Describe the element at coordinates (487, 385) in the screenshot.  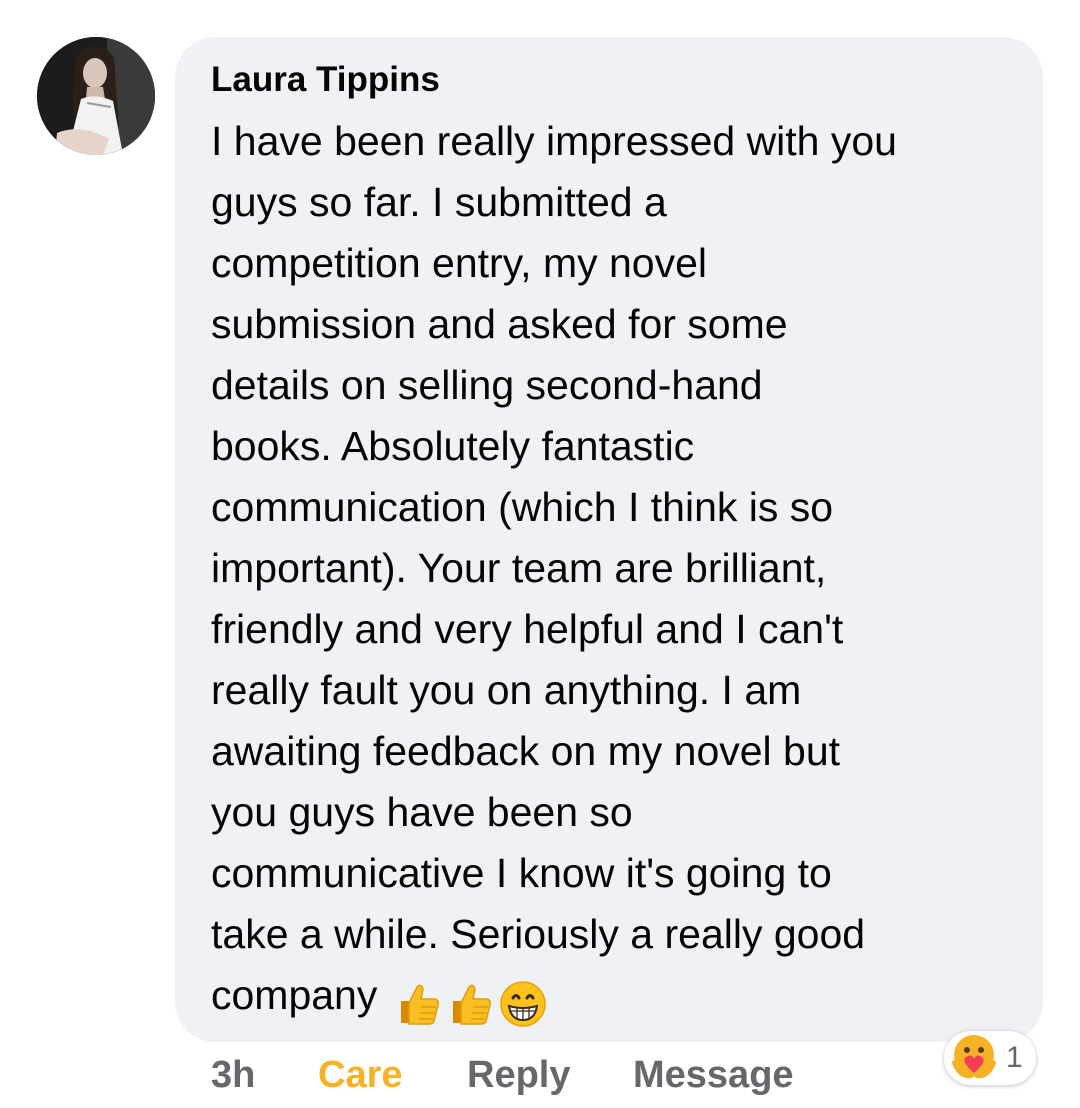
I see `comment-text-line: details on selling second-hand` at that location.